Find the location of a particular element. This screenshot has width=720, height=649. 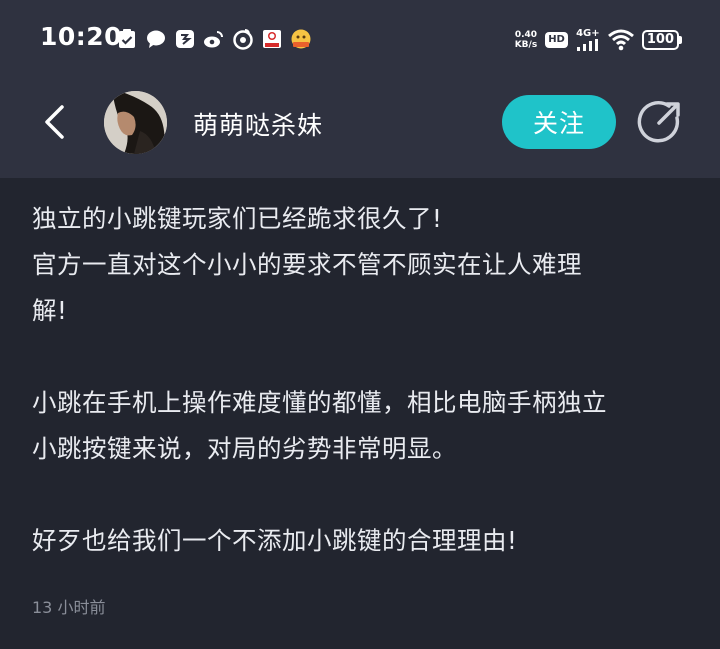

game-icon is located at coordinates (301, 39).